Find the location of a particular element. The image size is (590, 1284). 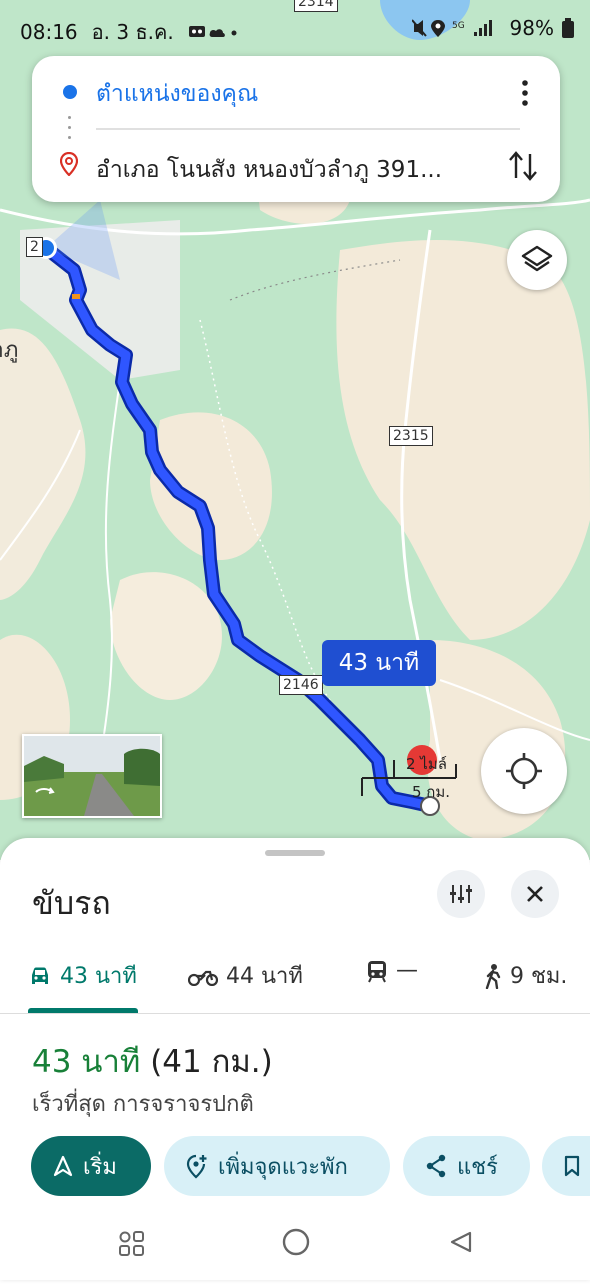

route-options-button is located at coordinates (461, 894).